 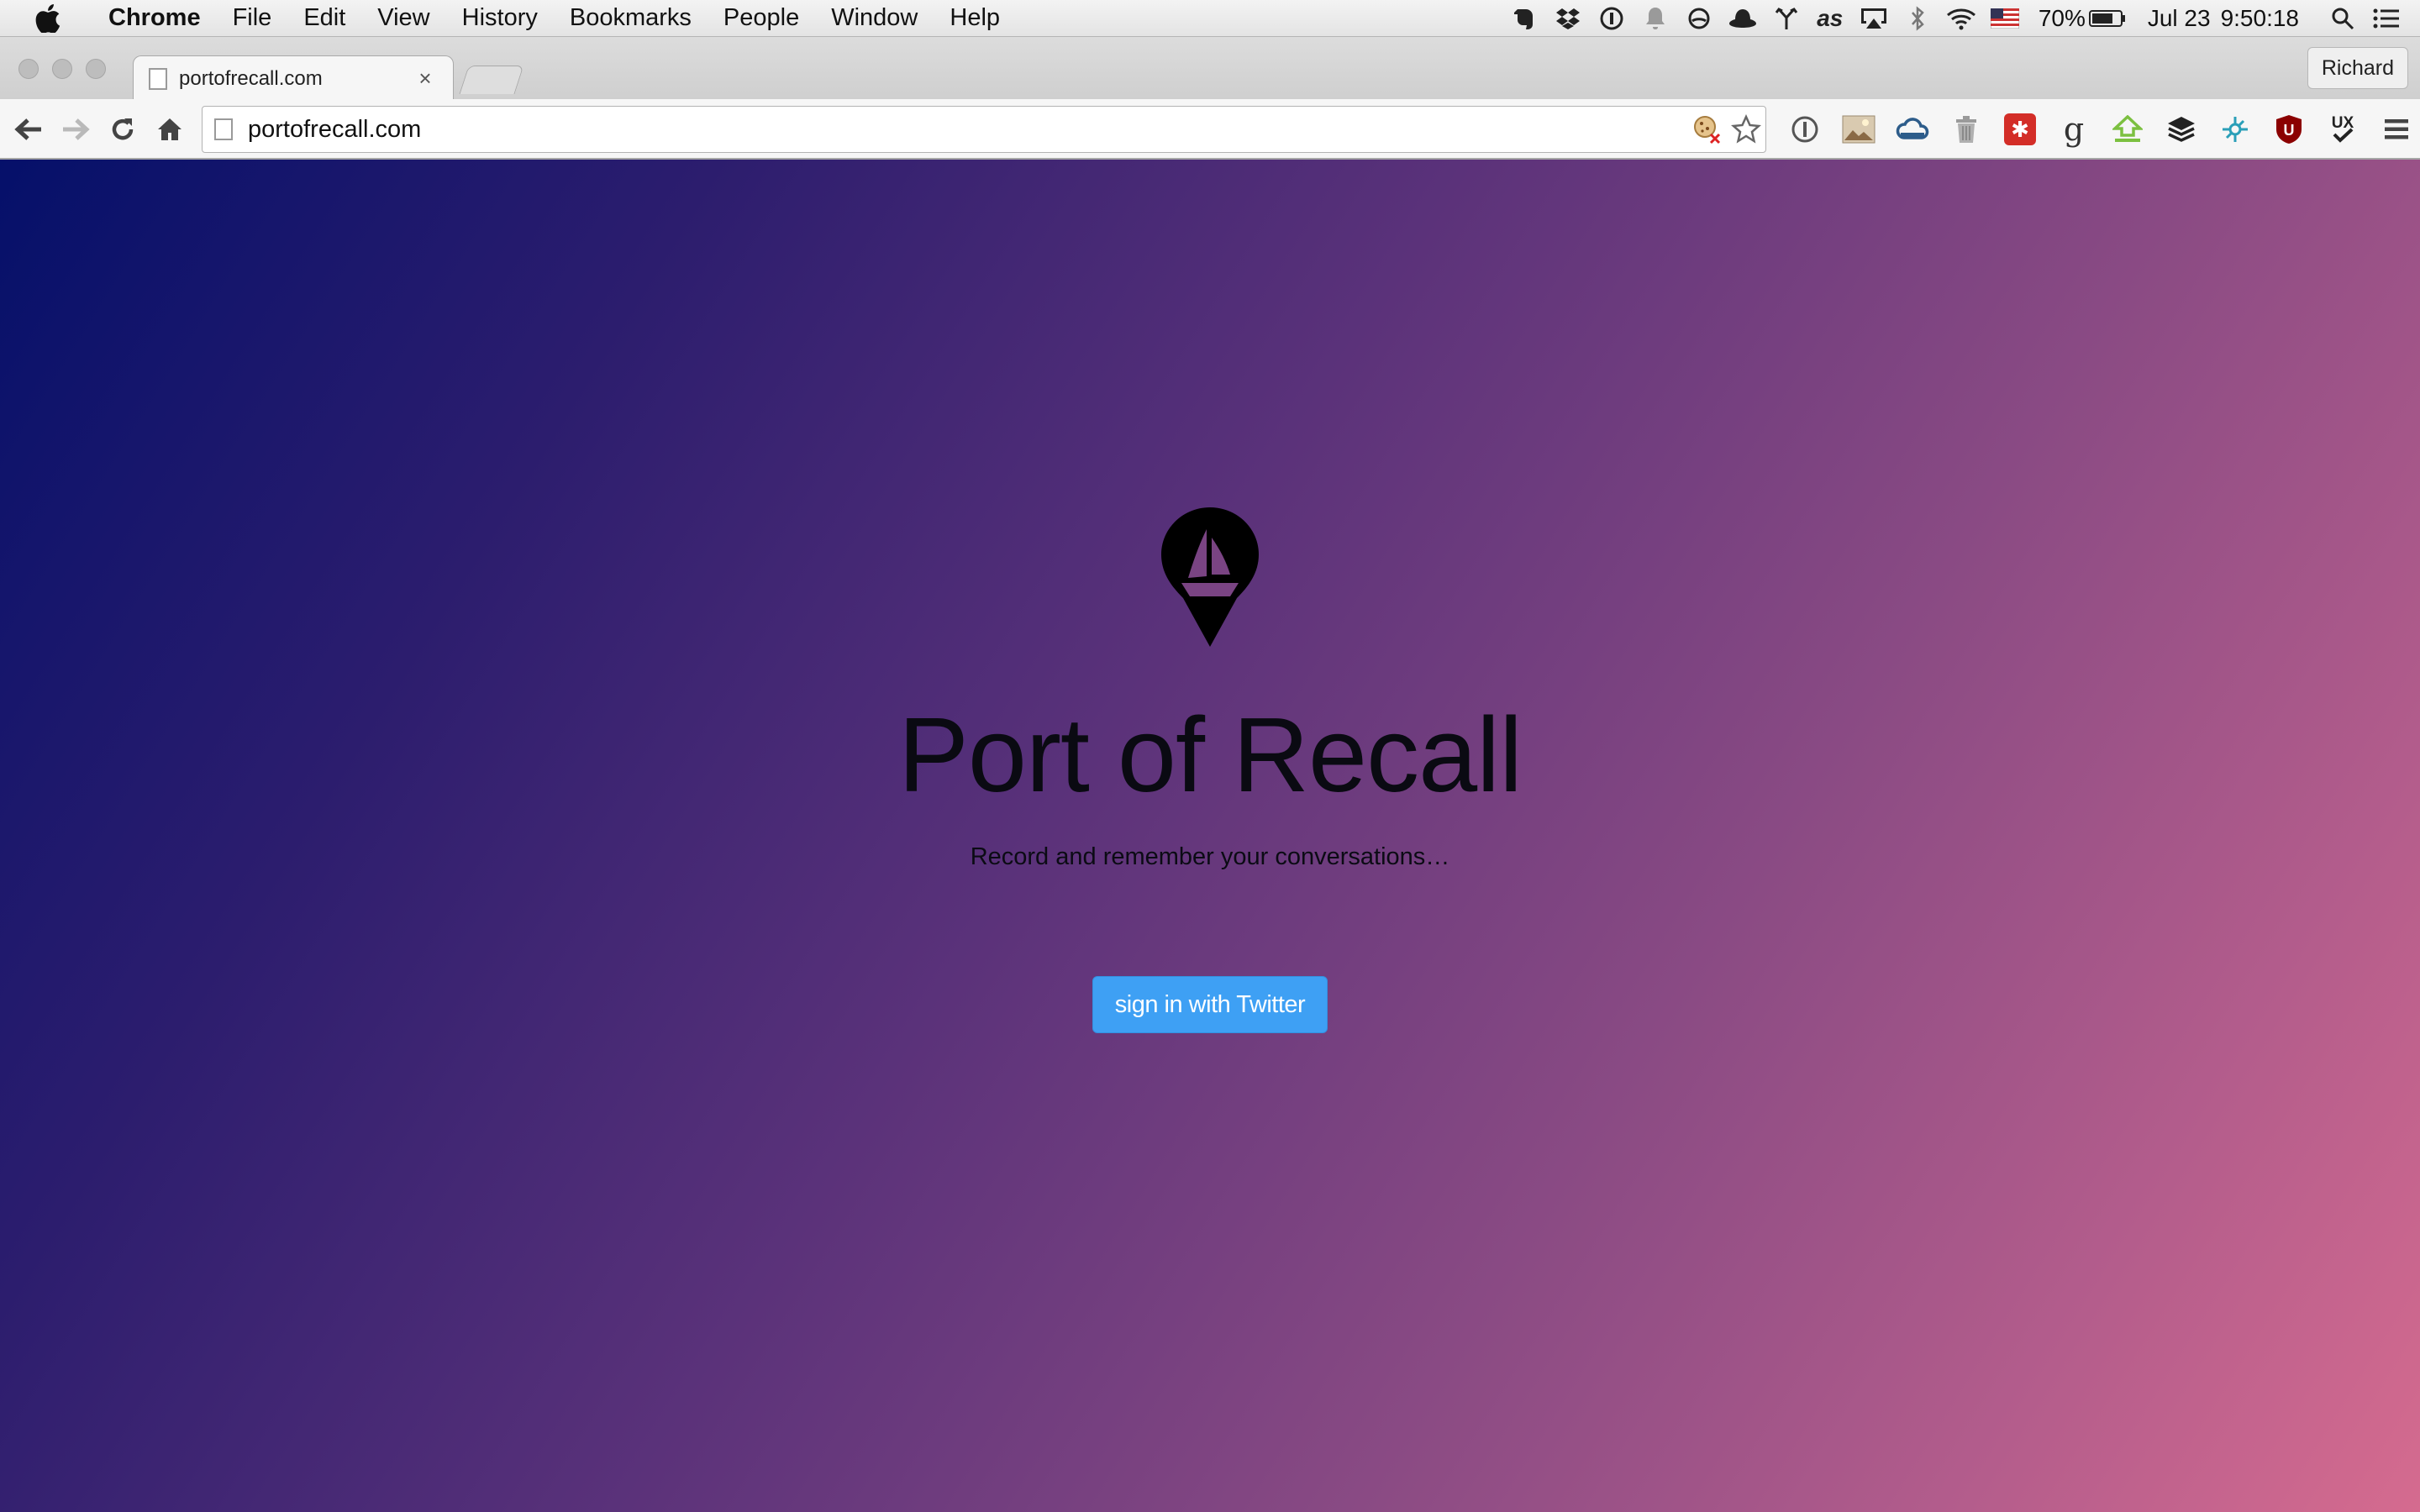 I want to click on menu-view: View, so click(x=403, y=18).